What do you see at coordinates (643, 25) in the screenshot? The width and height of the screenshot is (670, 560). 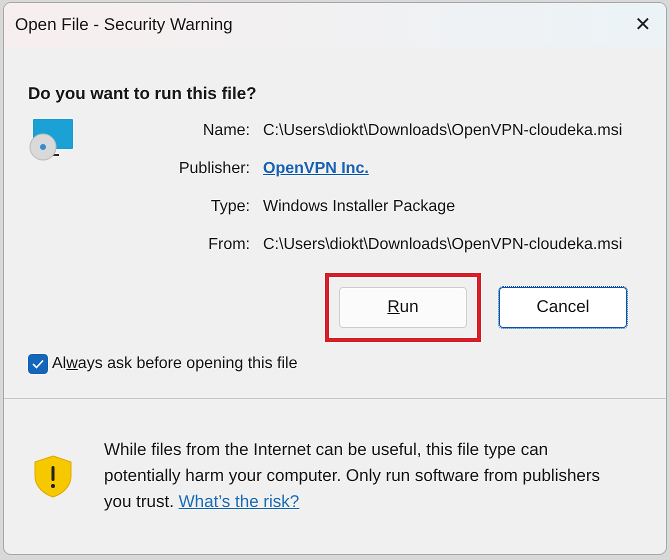 I see `close-button: ✕` at bounding box center [643, 25].